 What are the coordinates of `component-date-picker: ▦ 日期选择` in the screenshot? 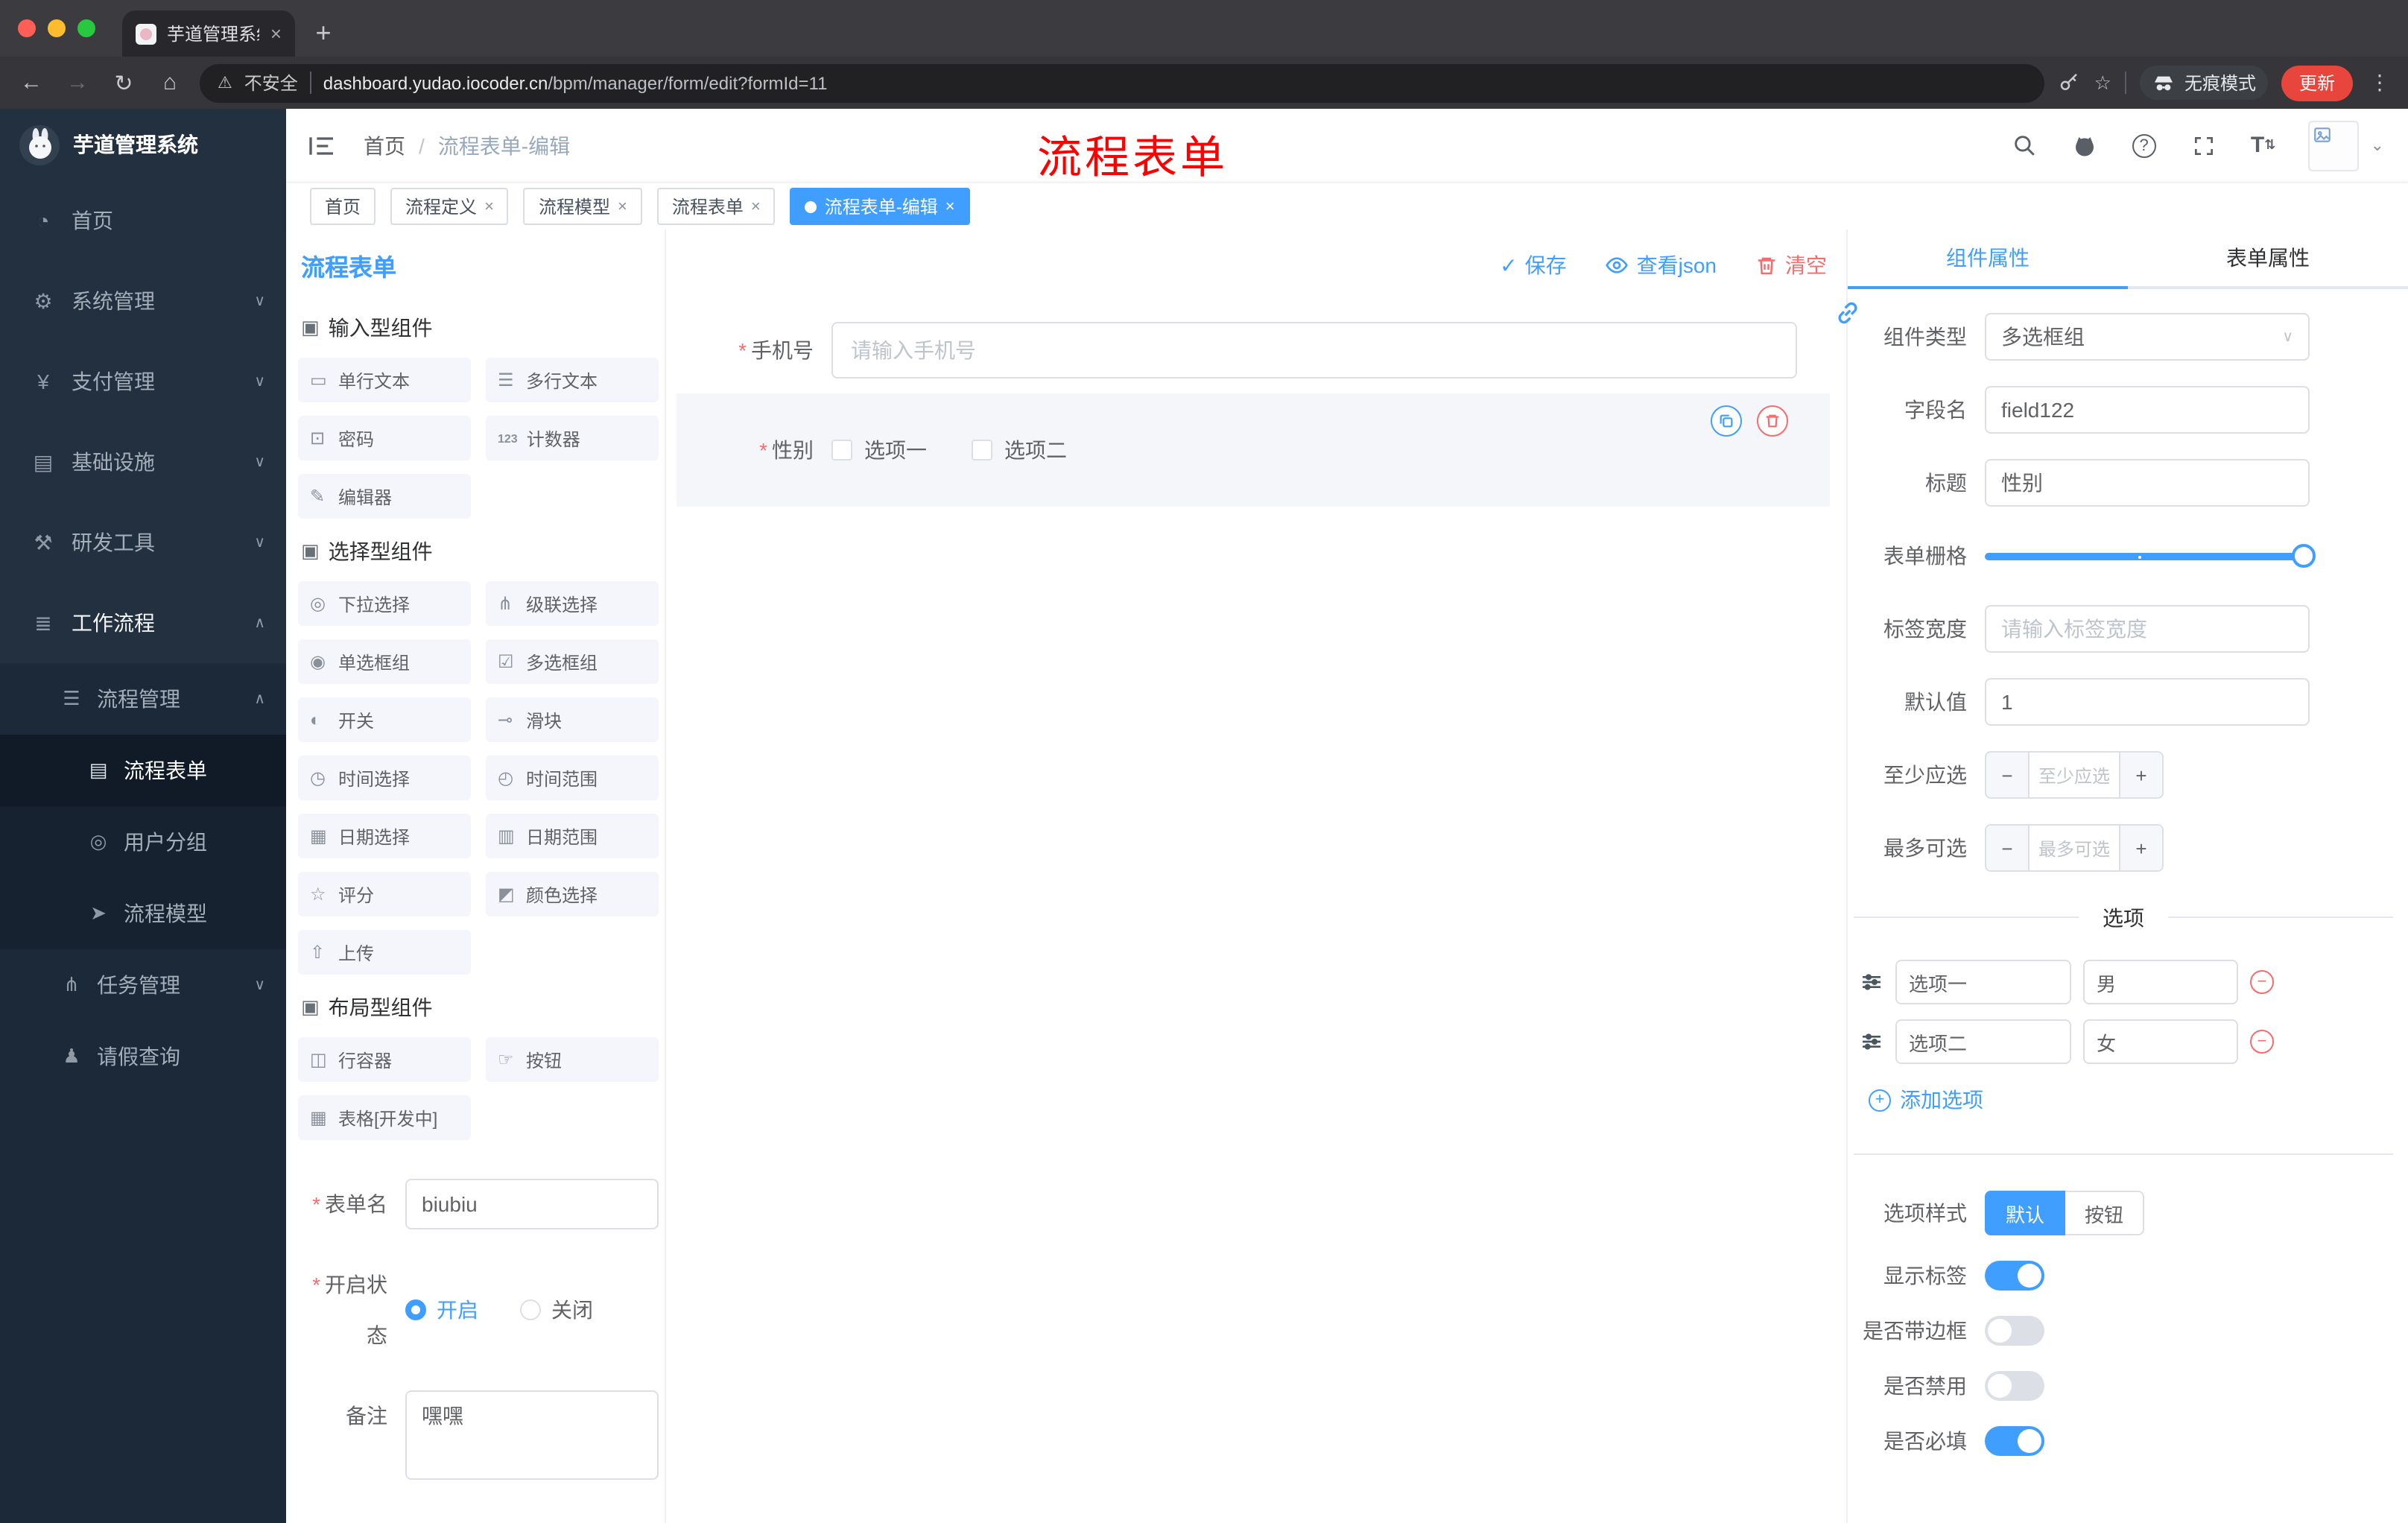 It's located at (384, 836).